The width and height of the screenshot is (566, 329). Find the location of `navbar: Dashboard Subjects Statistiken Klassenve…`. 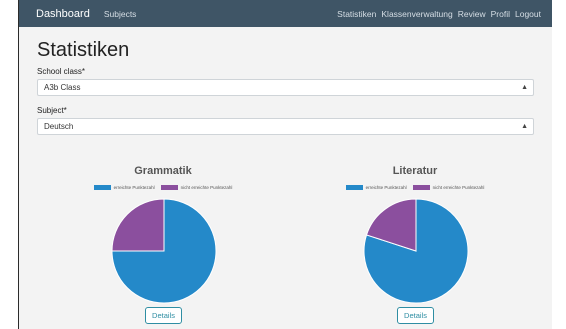

navbar: Dashboard Subjects Statistiken Klassenve… is located at coordinates (285, 13).